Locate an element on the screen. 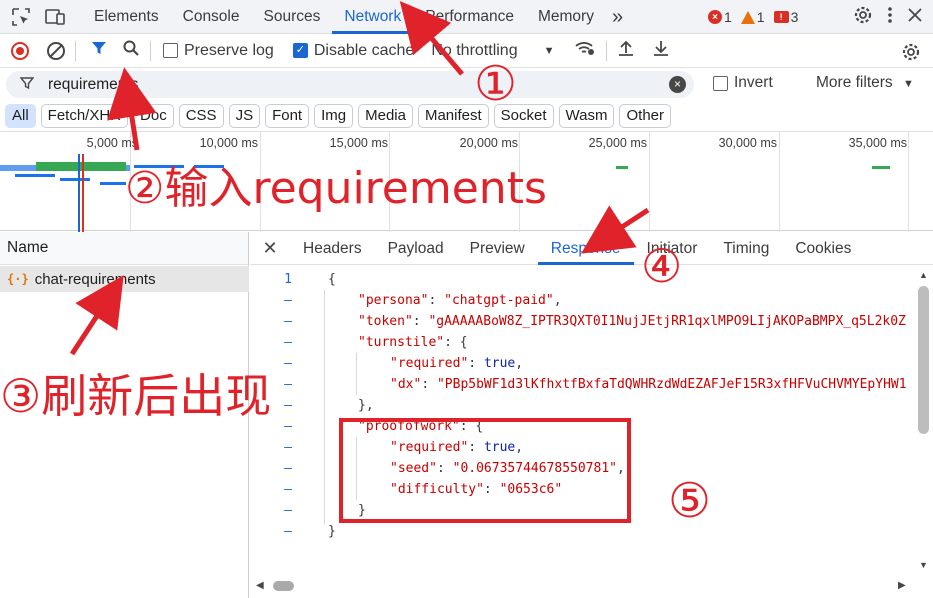 Image resolution: width=933 pixels, height=598 pixels. invert-box is located at coordinates (720, 83).